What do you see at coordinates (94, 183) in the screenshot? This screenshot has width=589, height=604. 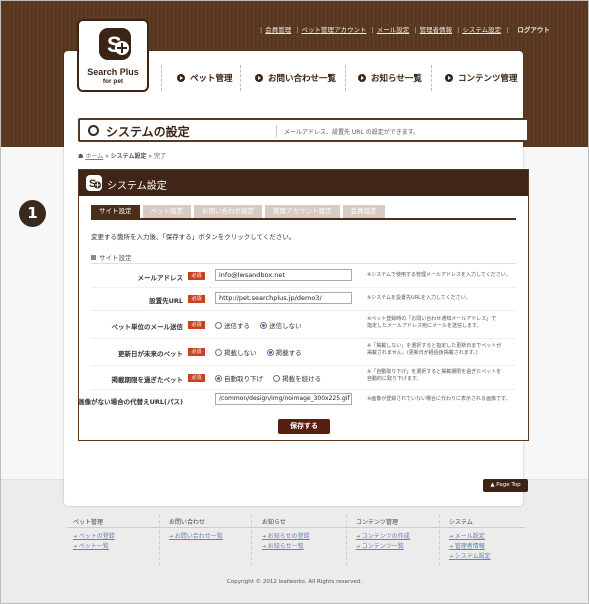 I see `search-plus-icon: S` at bounding box center [94, 183].